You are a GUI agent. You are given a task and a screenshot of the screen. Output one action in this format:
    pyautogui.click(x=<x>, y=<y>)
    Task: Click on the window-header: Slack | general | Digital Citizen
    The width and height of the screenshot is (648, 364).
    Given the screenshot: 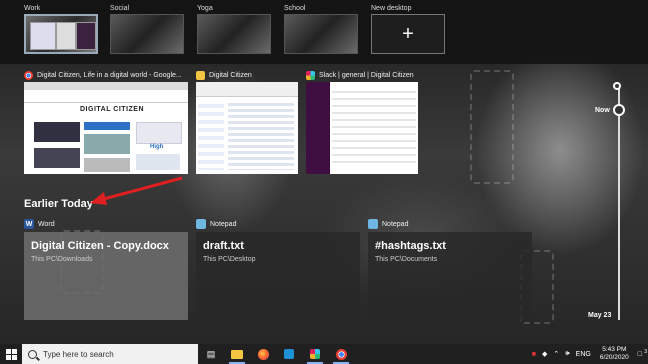 What is the action you would take?
    pyautogui.click(x=362, y=75)
    